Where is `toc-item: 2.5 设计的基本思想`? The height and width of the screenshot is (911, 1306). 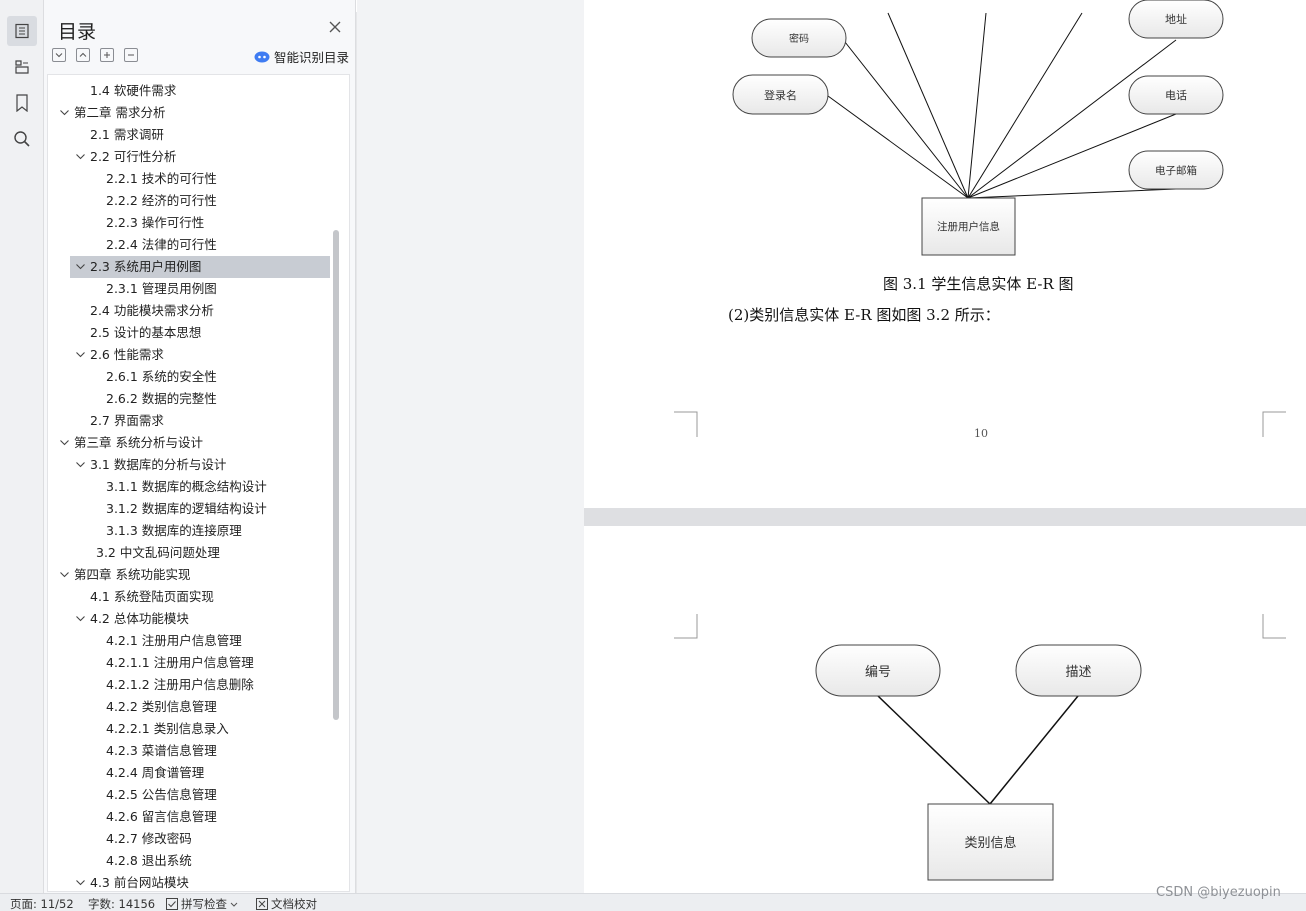 toc-item: 2.5 设计的基本思想 is located at coordinates (189, 333).